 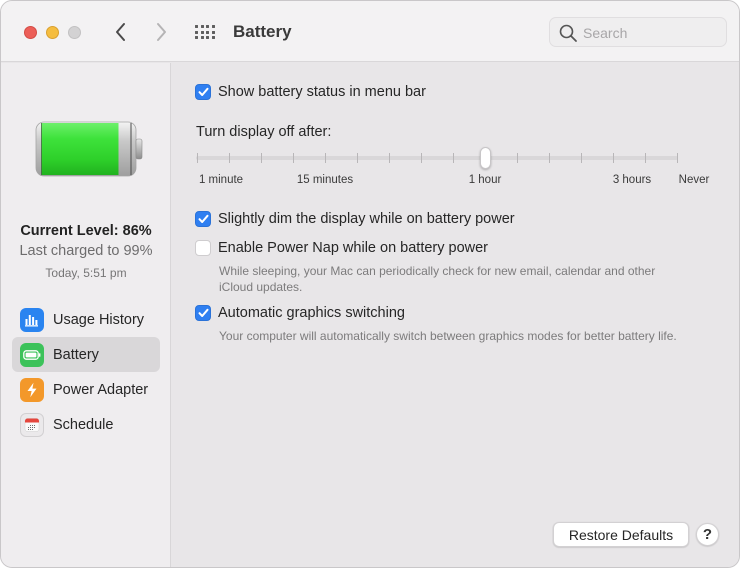 What do you see at coordinates (353, 248) in the screenshot?
I see `checkbox-label: Enable Power Nap while on battery power` at bounding box center [353, 248].